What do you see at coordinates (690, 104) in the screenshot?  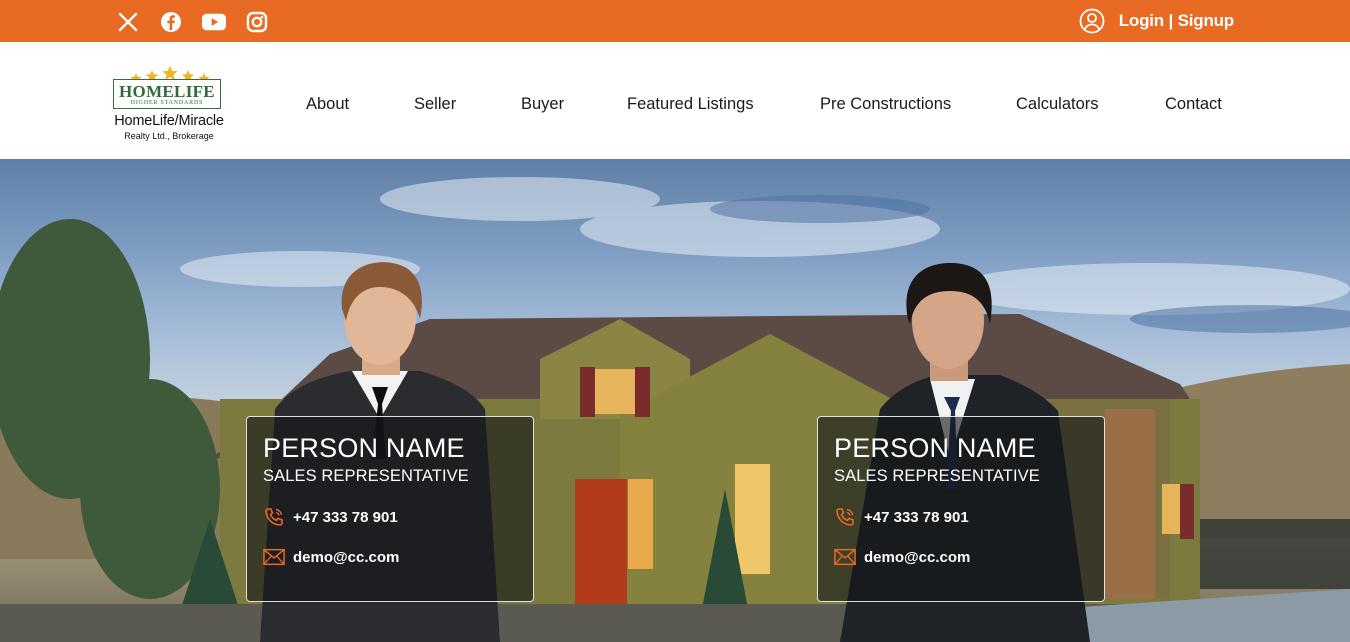 I see `nav-item-featured-listings: Featured Listings` at bounding box center [690, 104].